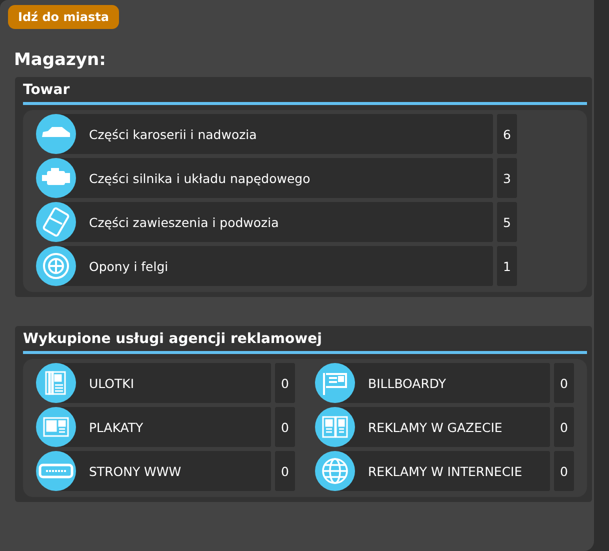 The image size is (609, 551). I want to click on list-item: PLAKATY, so click(164, 427).